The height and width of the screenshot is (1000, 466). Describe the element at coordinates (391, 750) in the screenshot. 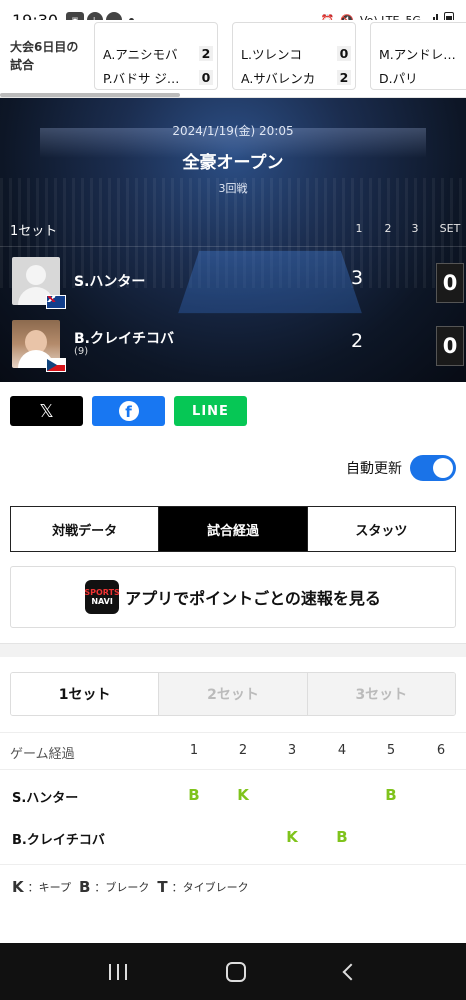

I see `game-number: 5` at that location.